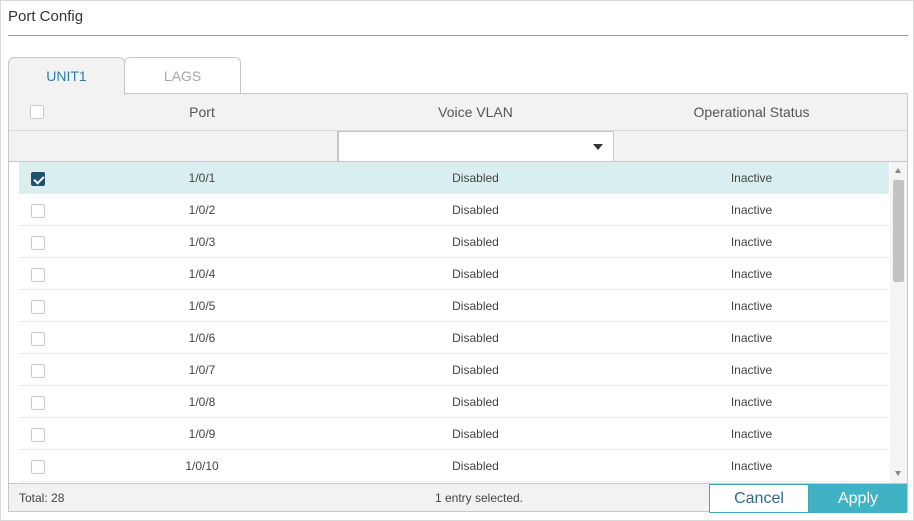 This screenshot has height=521, width=914. I want to click on table-row: 1/0/2 Disabled Inactive, so click(454, 210).